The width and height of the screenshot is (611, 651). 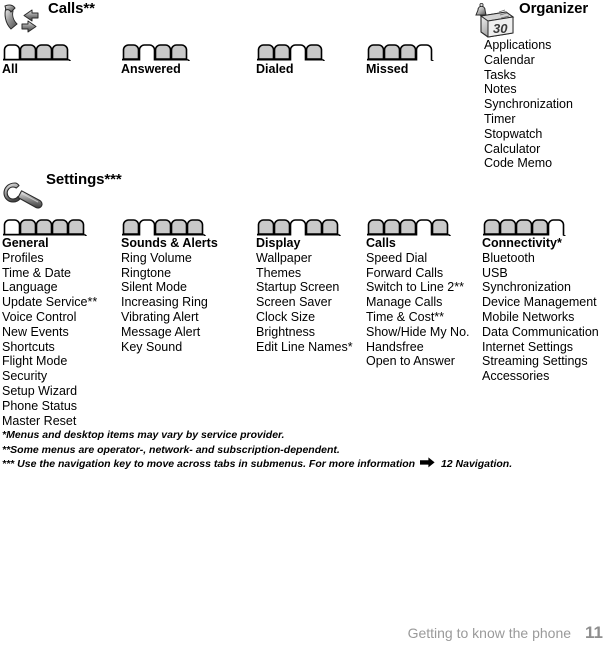 I want to click on tab-caption-missed: Missed, so click(x=387, y=69).